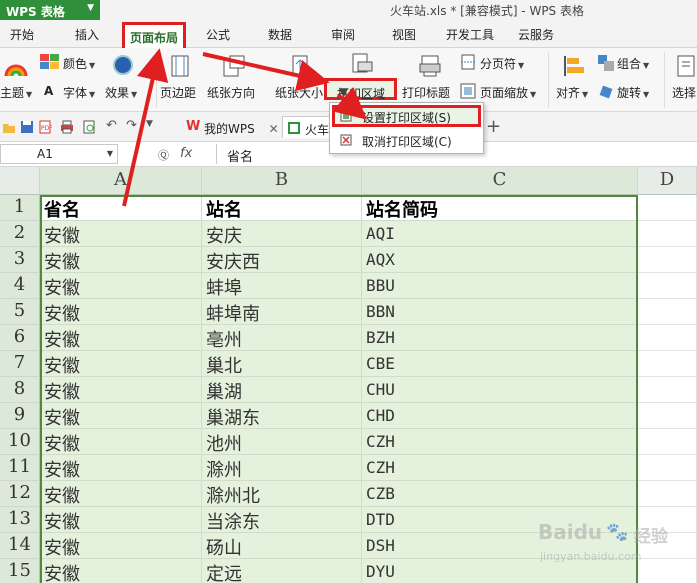 This screenshot has height=583, width=697. What do you see at coordinates (500, 208) in the screenshot?
I see `header-cell: 站名简码` at bounding box center [500, 208].